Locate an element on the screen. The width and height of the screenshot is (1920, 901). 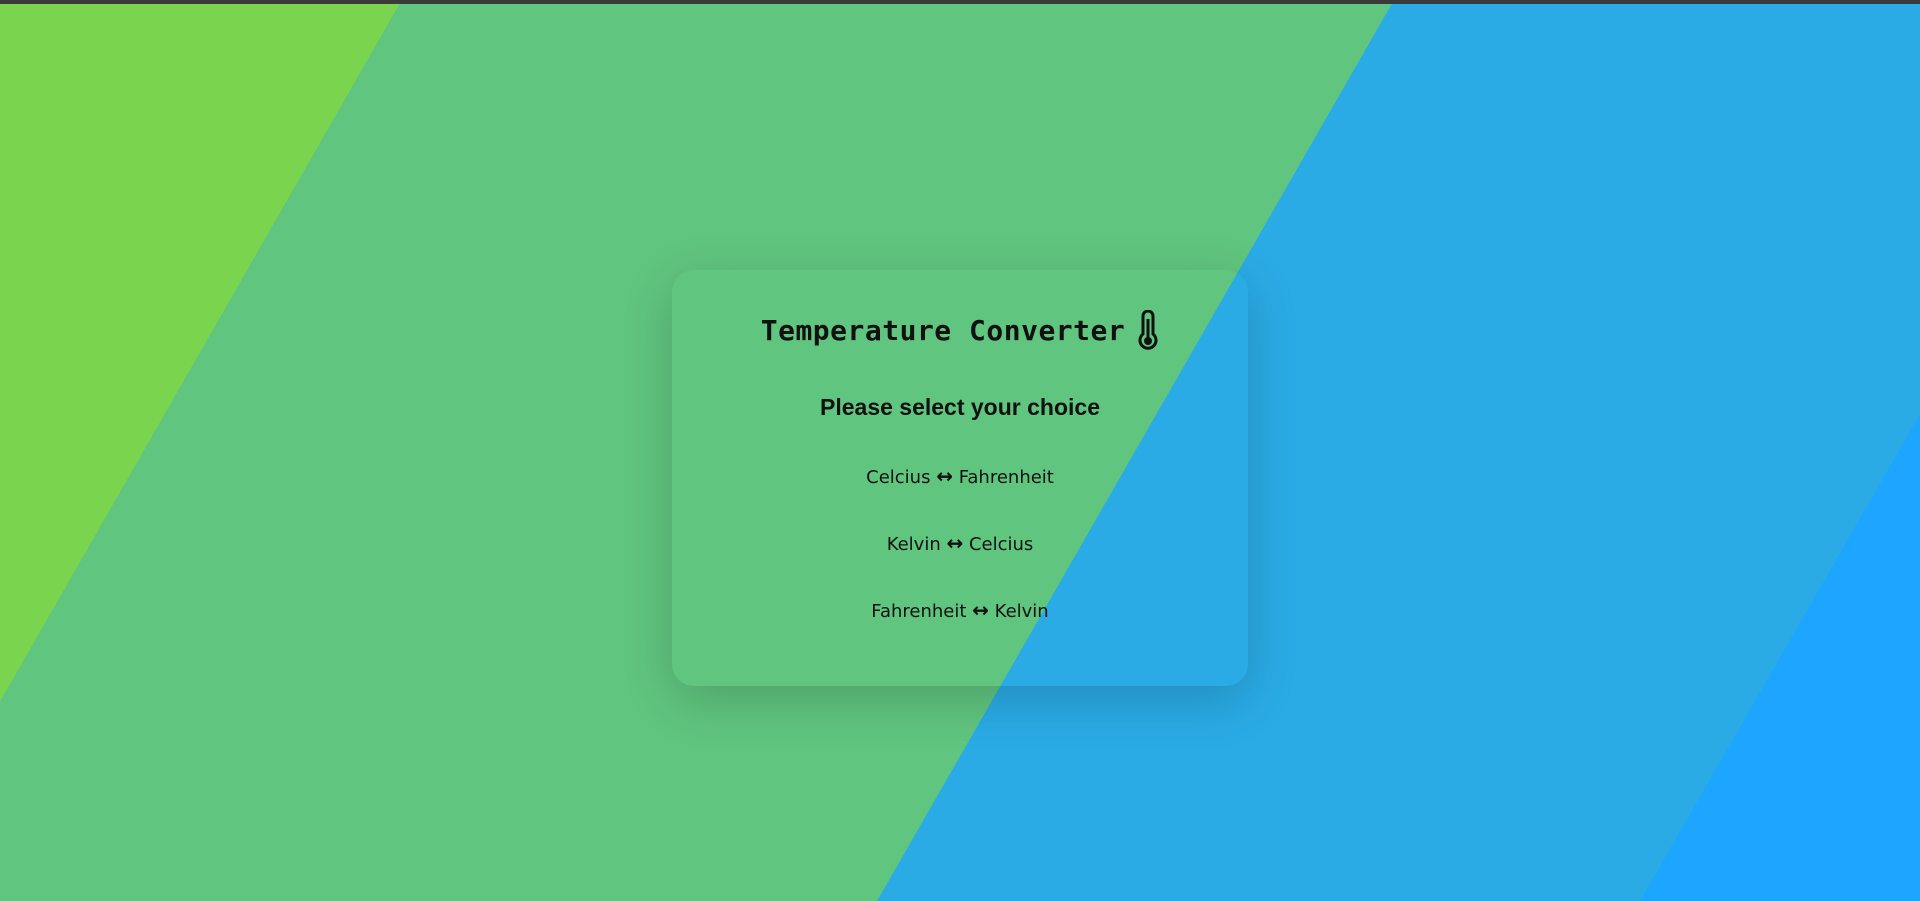
choice-celcius-fahrenheit: Celcius ↔ Fahrenheit is located at coordinates (960, 476).